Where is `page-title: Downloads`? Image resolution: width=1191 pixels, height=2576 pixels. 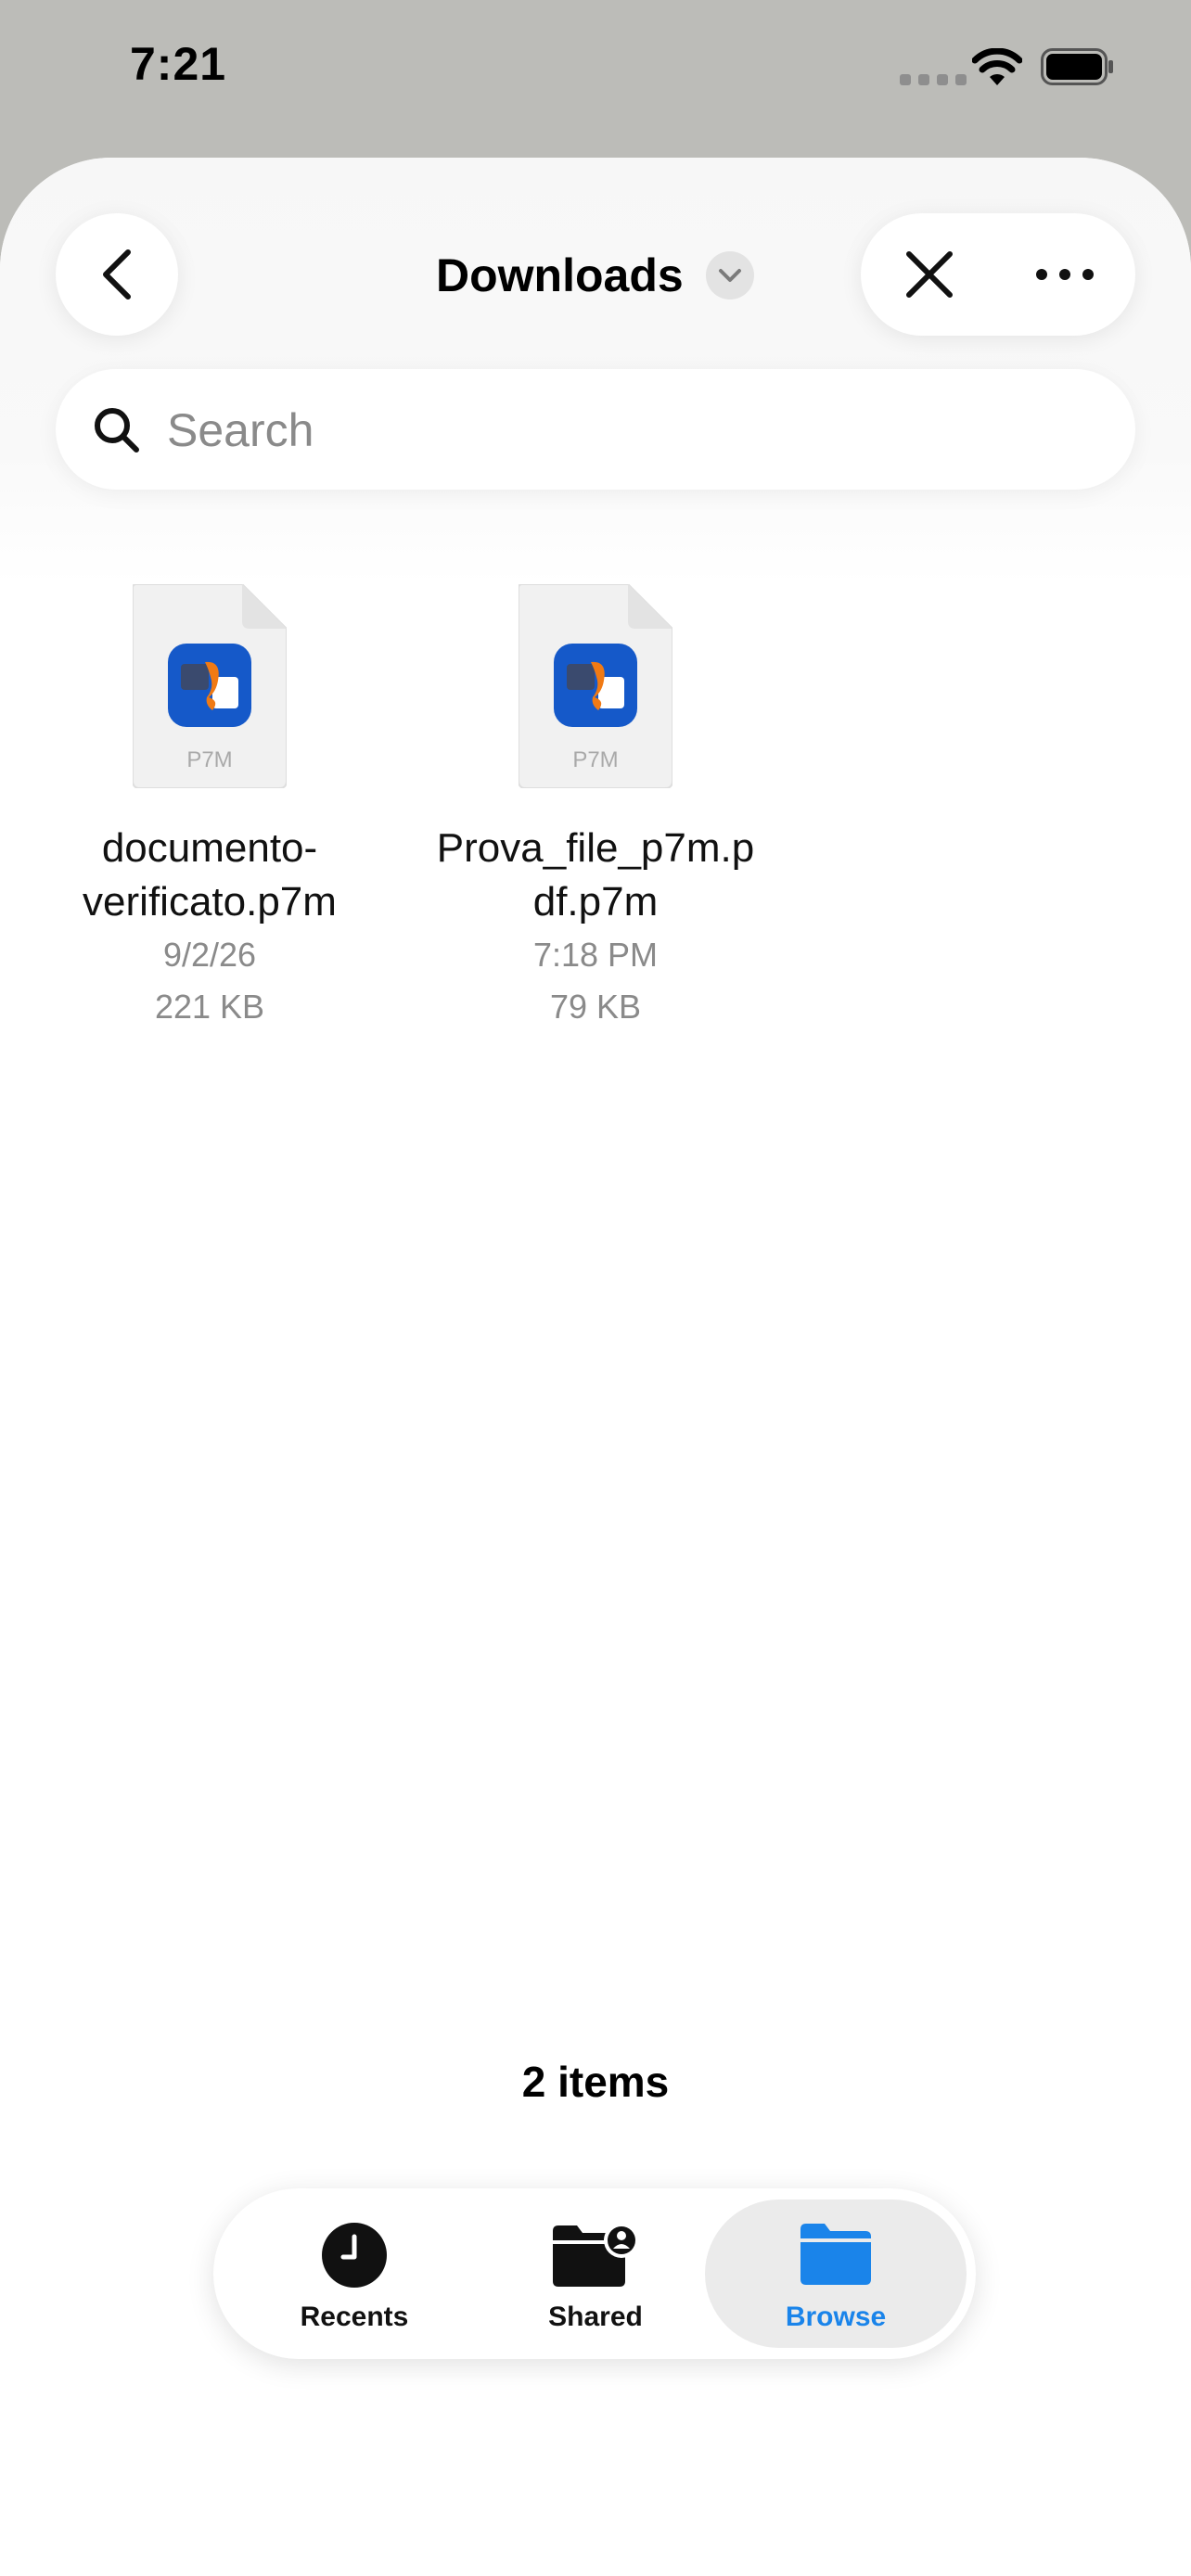 page-title: Downloads is located at coordinates (560, 275).